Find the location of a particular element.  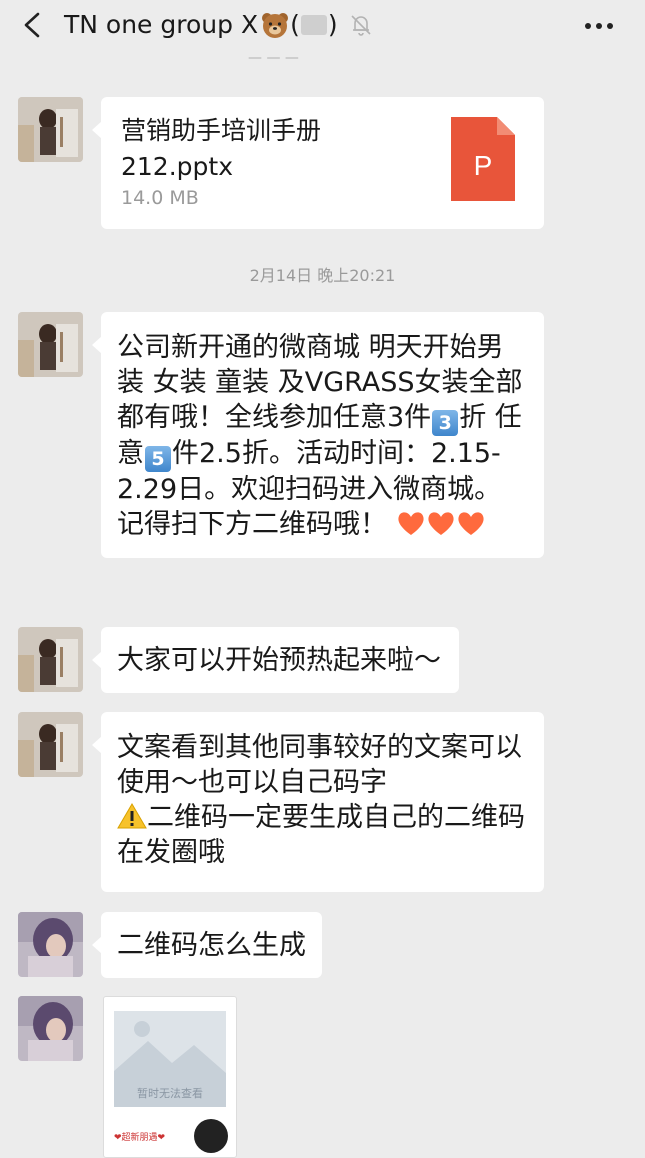

blurred-member-count is located at coordinates (313, 25).